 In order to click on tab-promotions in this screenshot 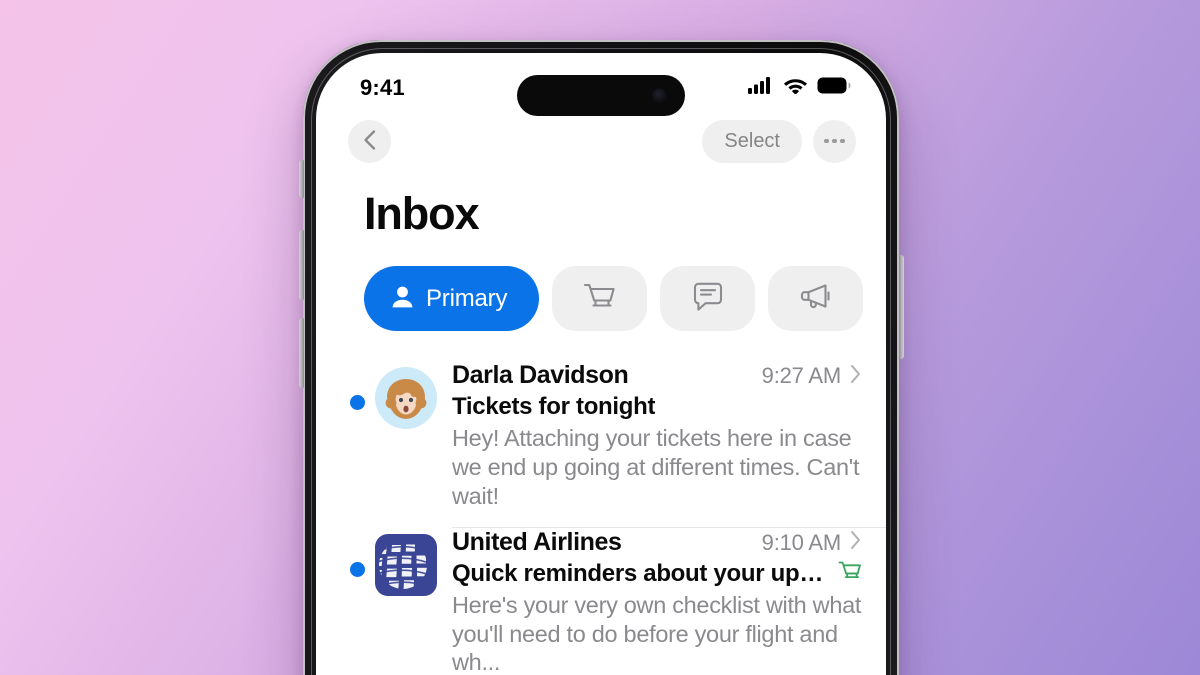, I will do `click(600, 298)`.